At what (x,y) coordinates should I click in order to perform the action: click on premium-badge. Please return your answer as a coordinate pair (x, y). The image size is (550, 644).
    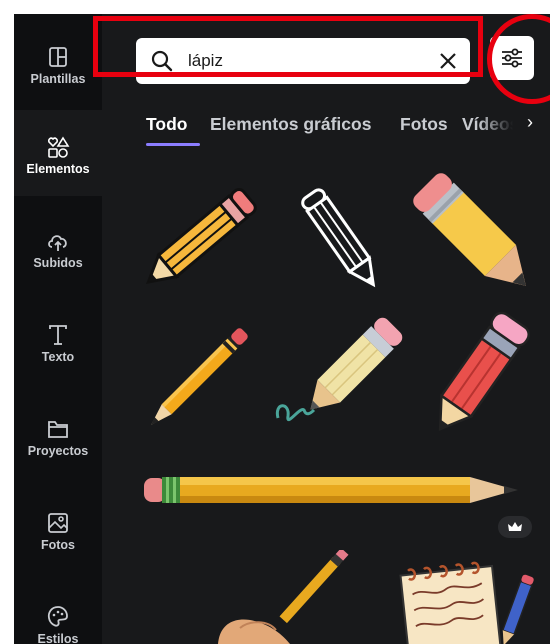
    Looking at the image, I should click on (515, 527).